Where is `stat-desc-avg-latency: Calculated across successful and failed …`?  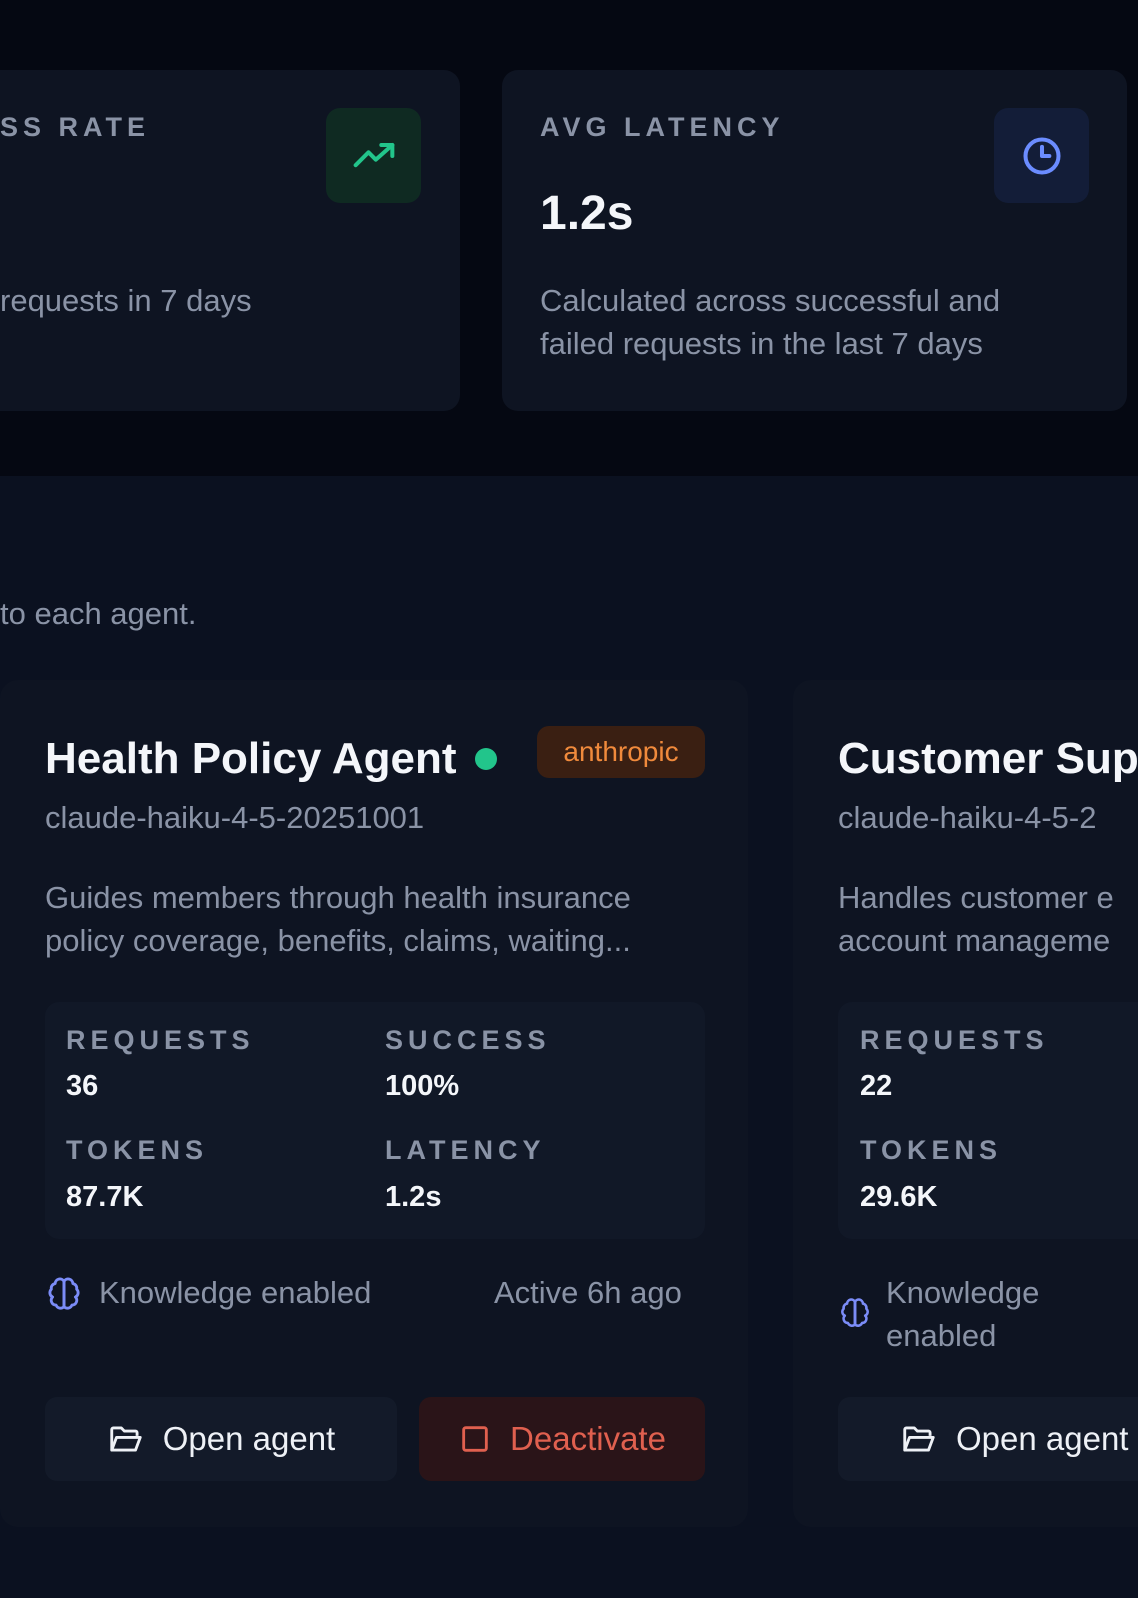
stat-desc-avg-latency: Calculated across successful and failed … is located at coordinates (770, 322).